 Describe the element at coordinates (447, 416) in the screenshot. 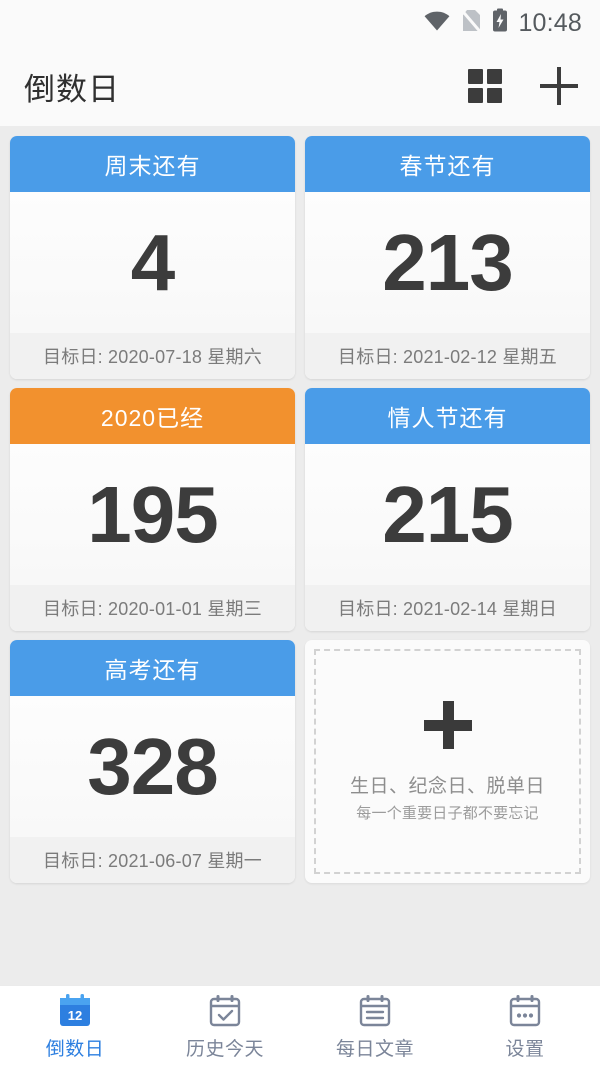

I see `countdown-card-title: 情人节还有` at that location.